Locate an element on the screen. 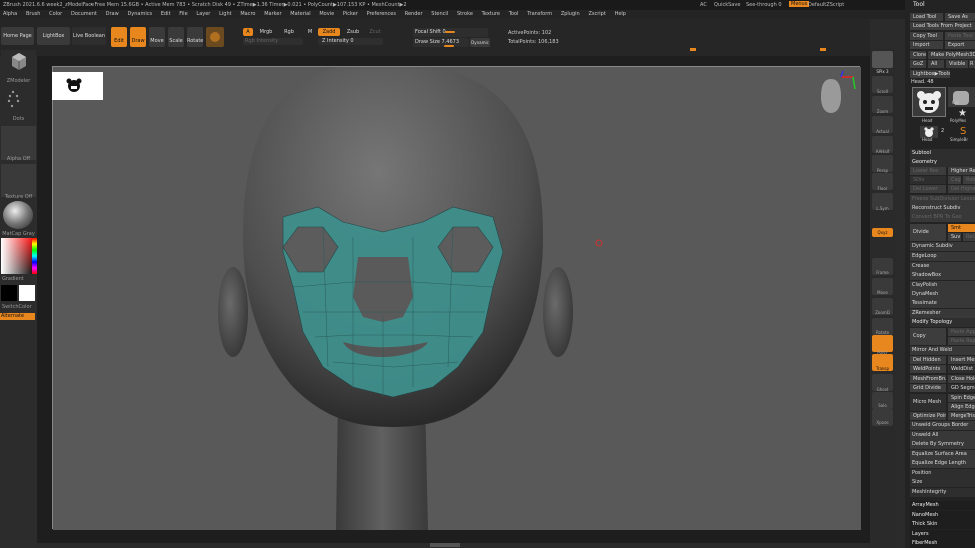 The image size is (975, 548). micro-mesh-button: Micro Mesh is located at coordinates (928, 402).